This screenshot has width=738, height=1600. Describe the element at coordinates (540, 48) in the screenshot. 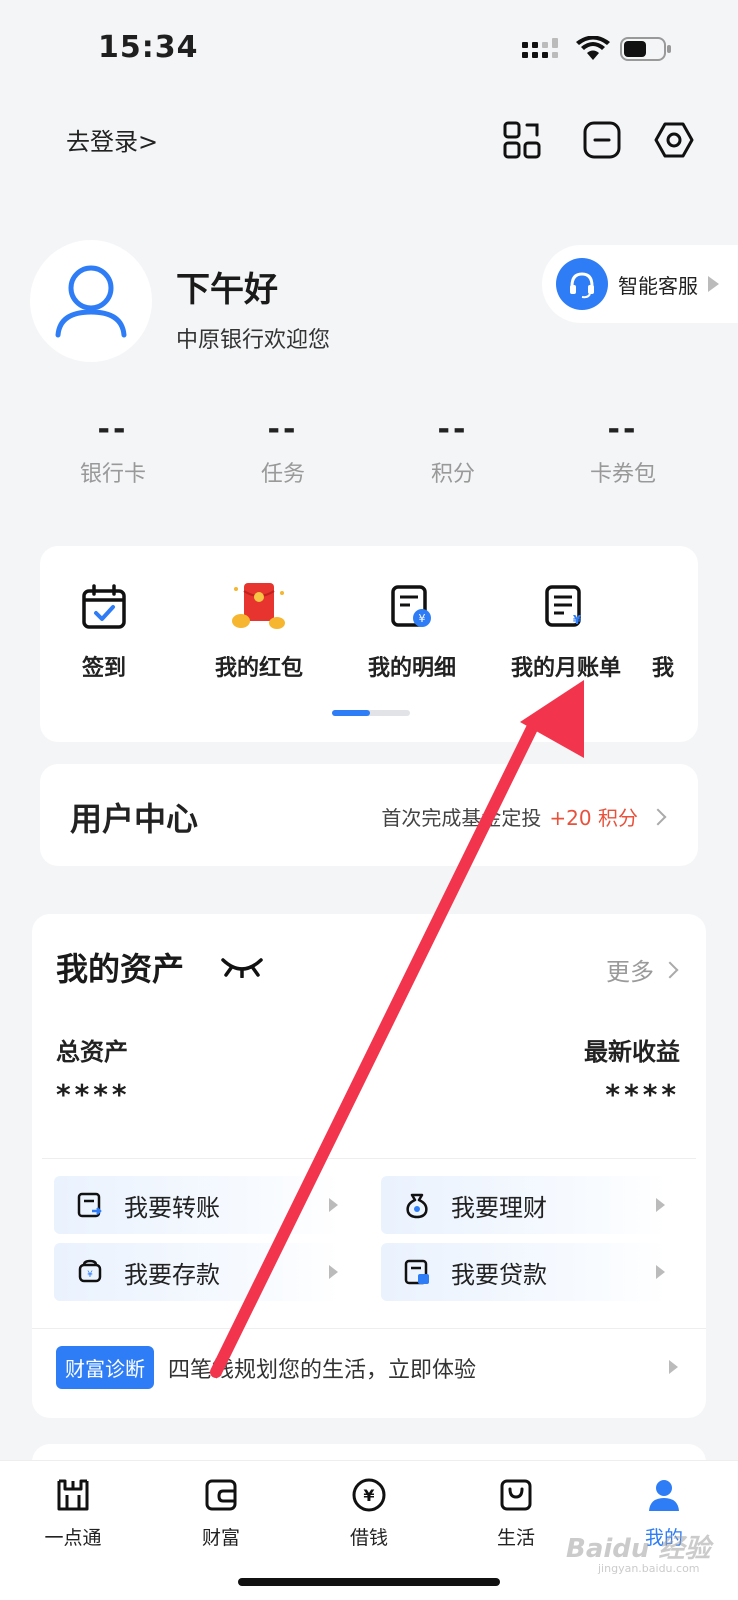

I see `cellular-signal-icon` at that location.